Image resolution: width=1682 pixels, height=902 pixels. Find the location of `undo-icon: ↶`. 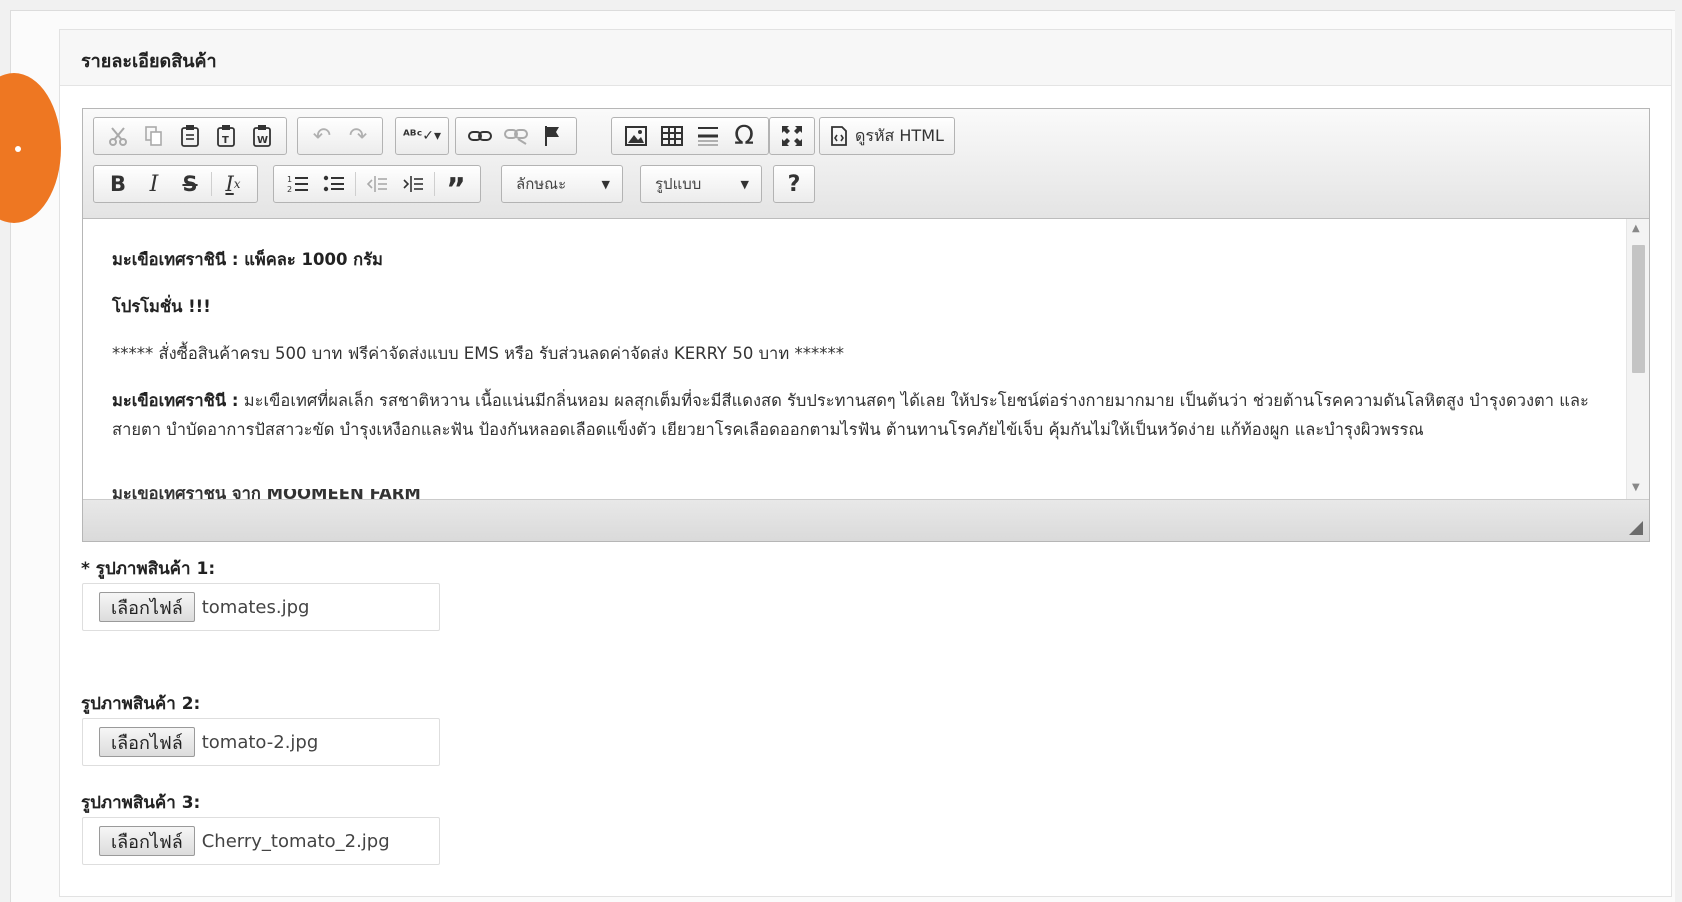

undo-icon: ↶ is located at coordinates (322, 136).